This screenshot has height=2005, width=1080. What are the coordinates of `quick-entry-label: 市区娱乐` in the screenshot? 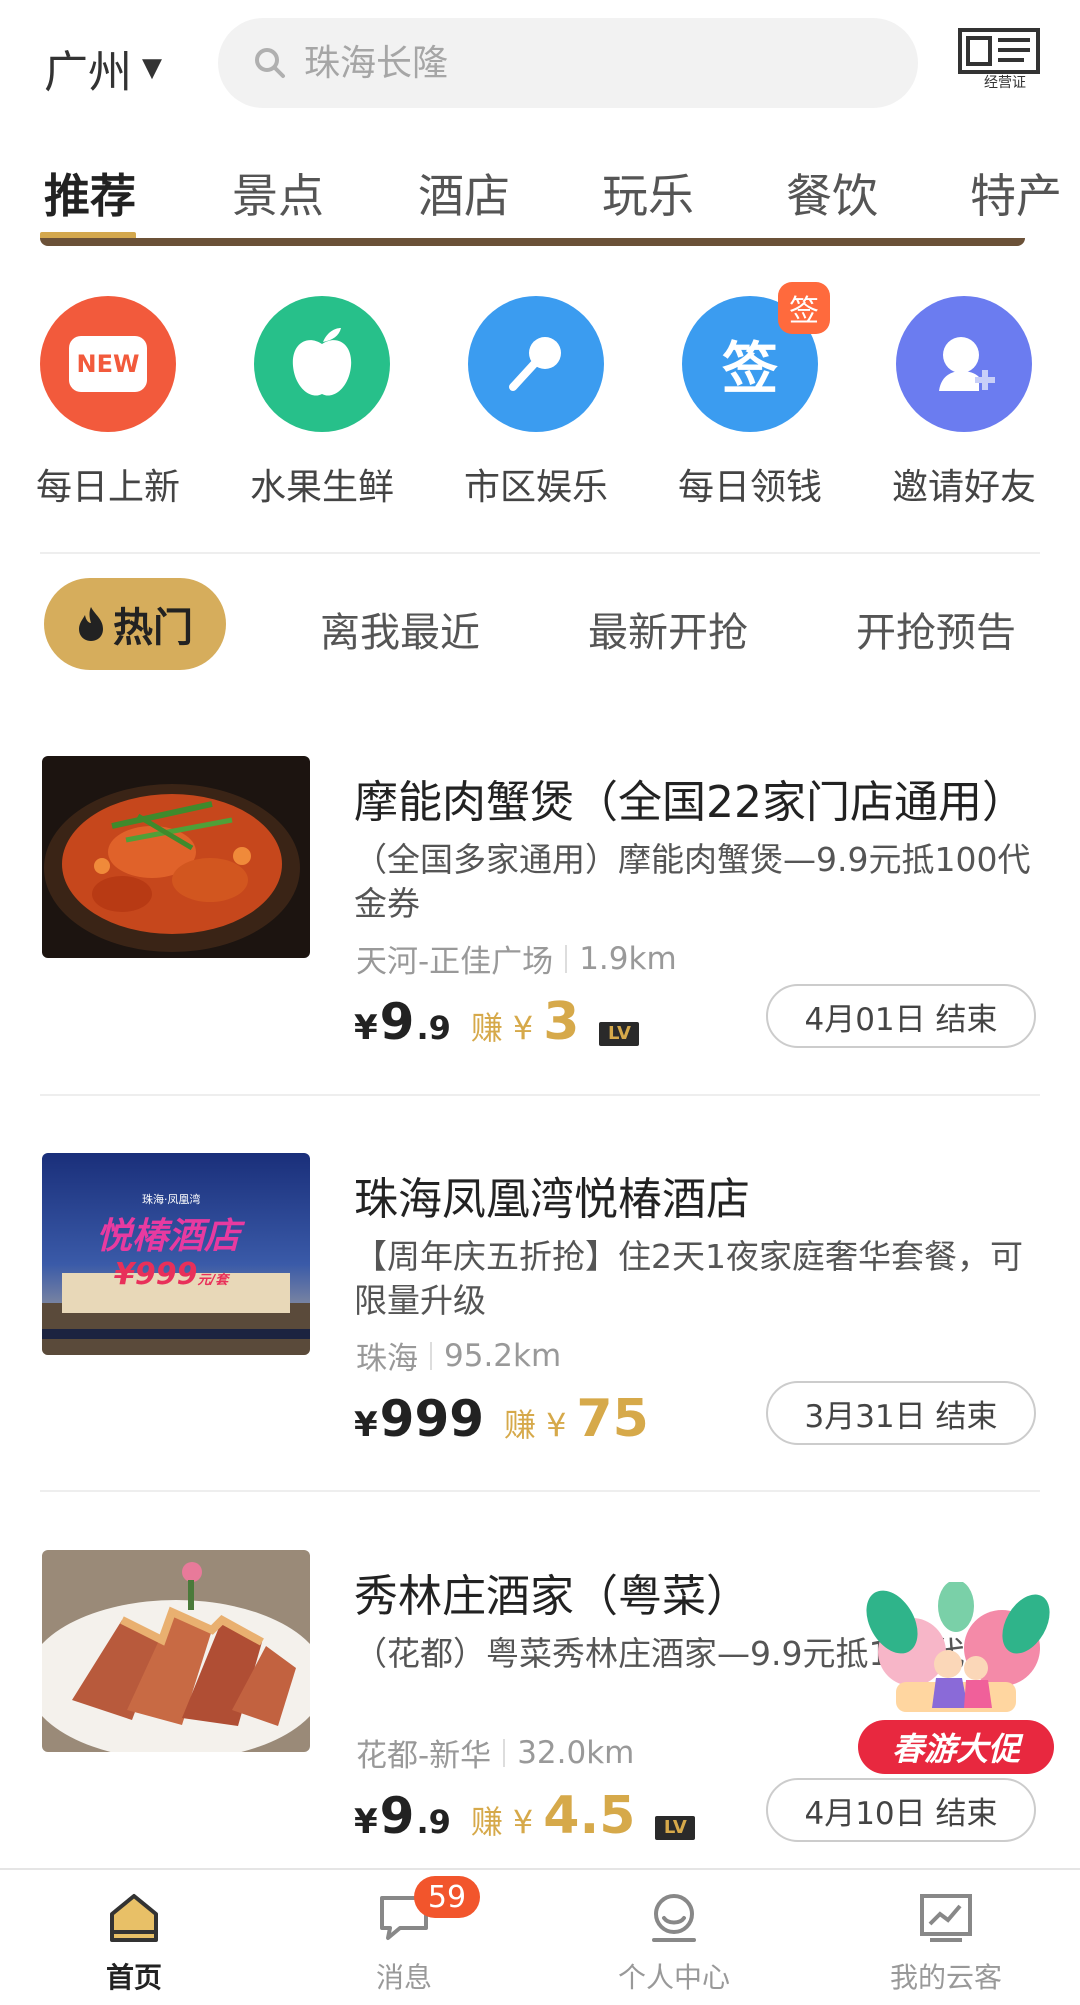 It's located at (535, 487).